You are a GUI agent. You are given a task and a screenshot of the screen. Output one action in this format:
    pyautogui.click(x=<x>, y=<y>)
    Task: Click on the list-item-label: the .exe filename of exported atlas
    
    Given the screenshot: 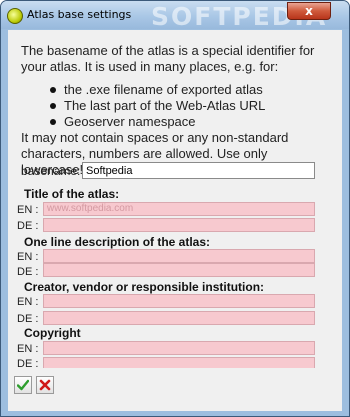 What is the action you would take?
    pyautogui.click(x=163, y=89)
    